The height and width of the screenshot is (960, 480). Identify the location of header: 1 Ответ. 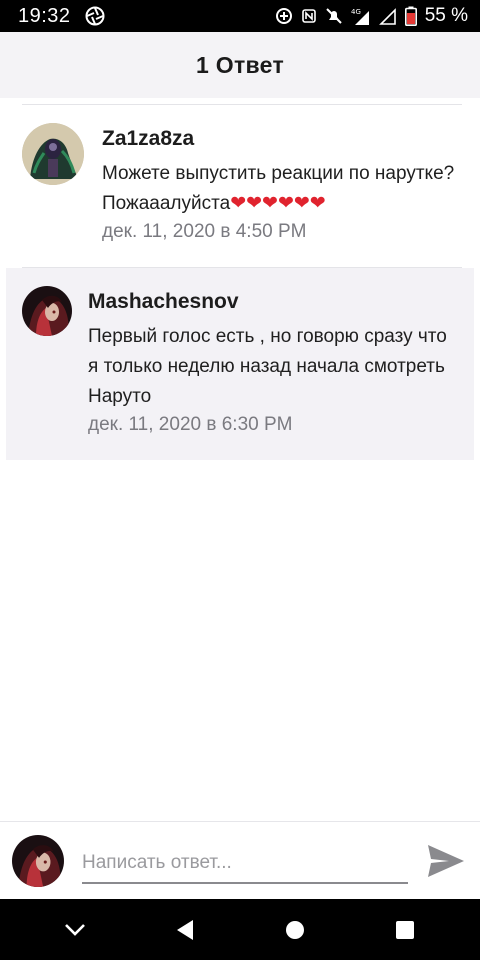
(240, 65).